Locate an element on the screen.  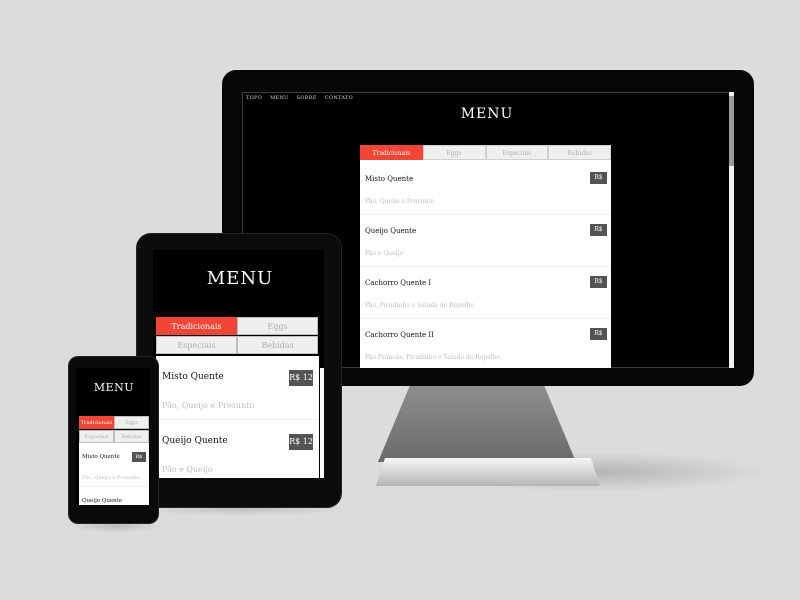
desktop-top-nav: TOPO MENU SOBRE CONTATO is located at coordinates (299, 98).